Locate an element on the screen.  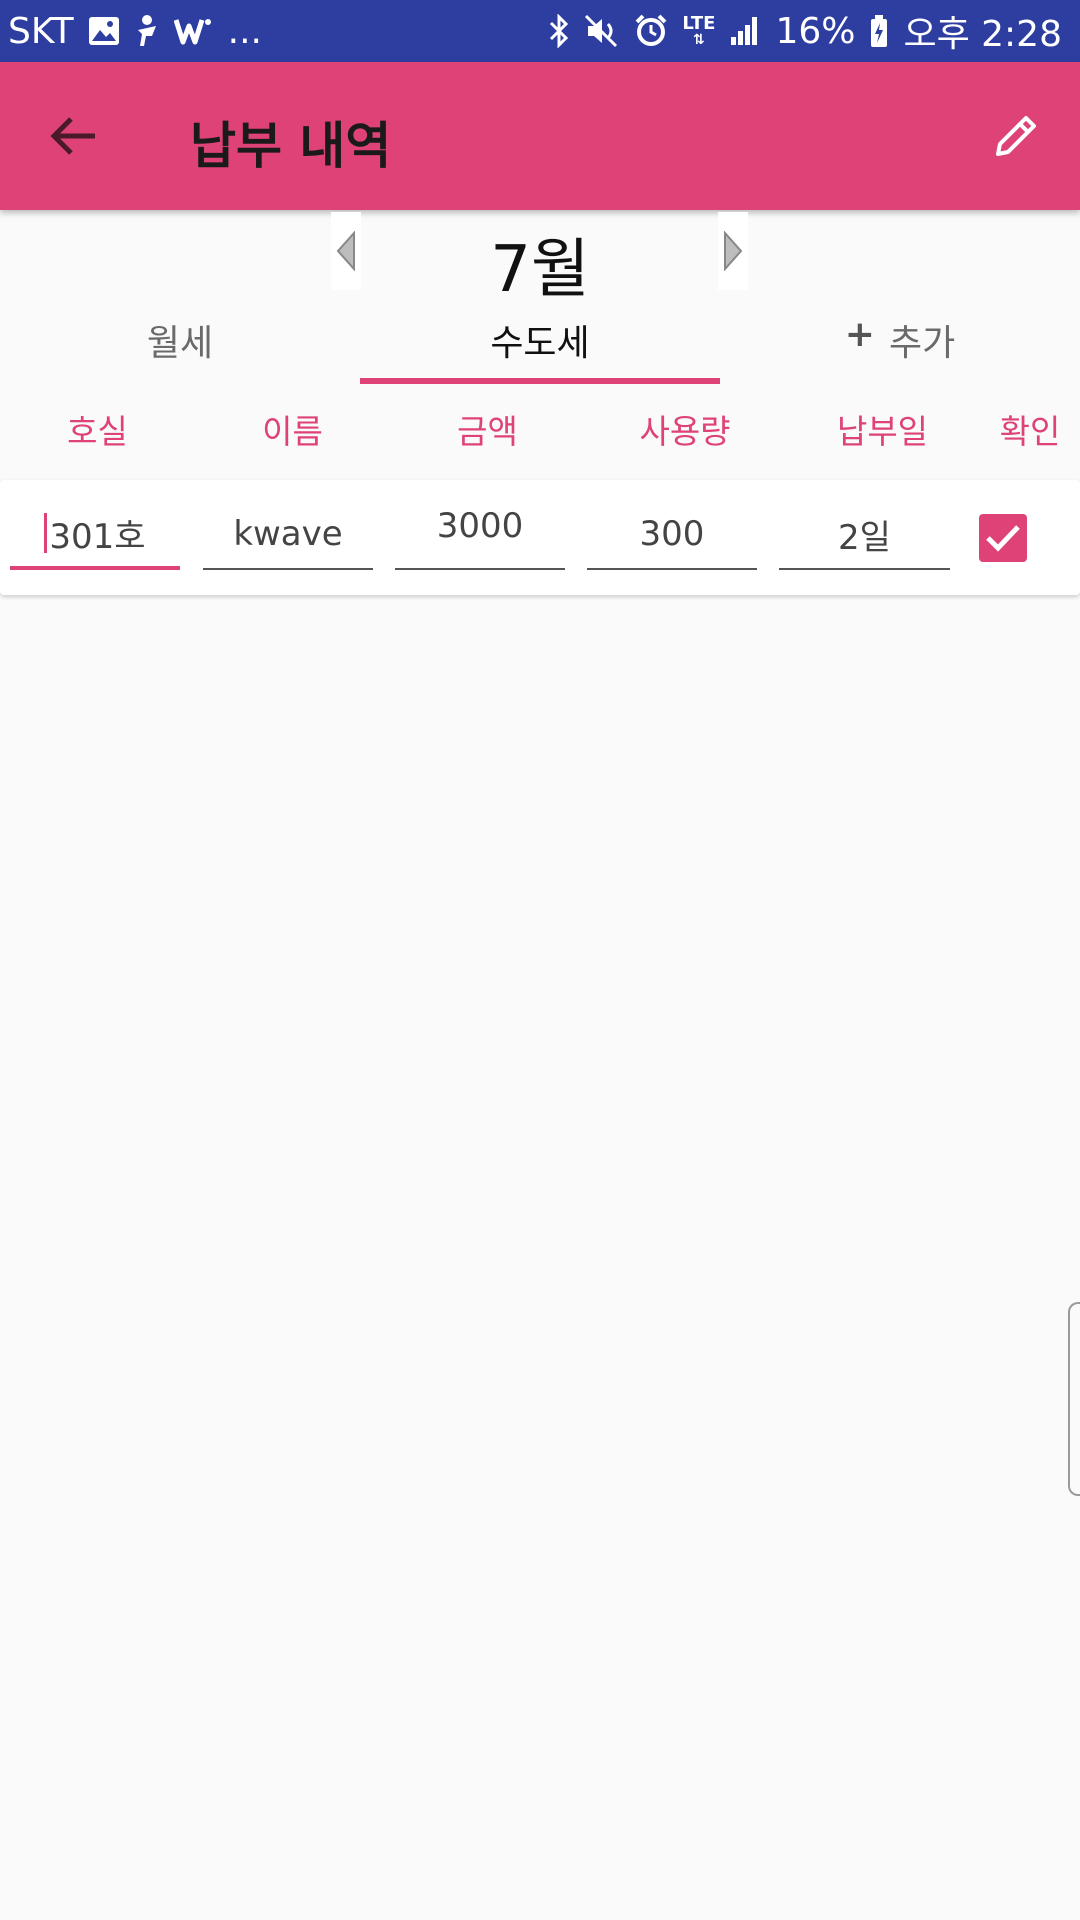
usage-field: 300 is located at coordinates (672, 535).